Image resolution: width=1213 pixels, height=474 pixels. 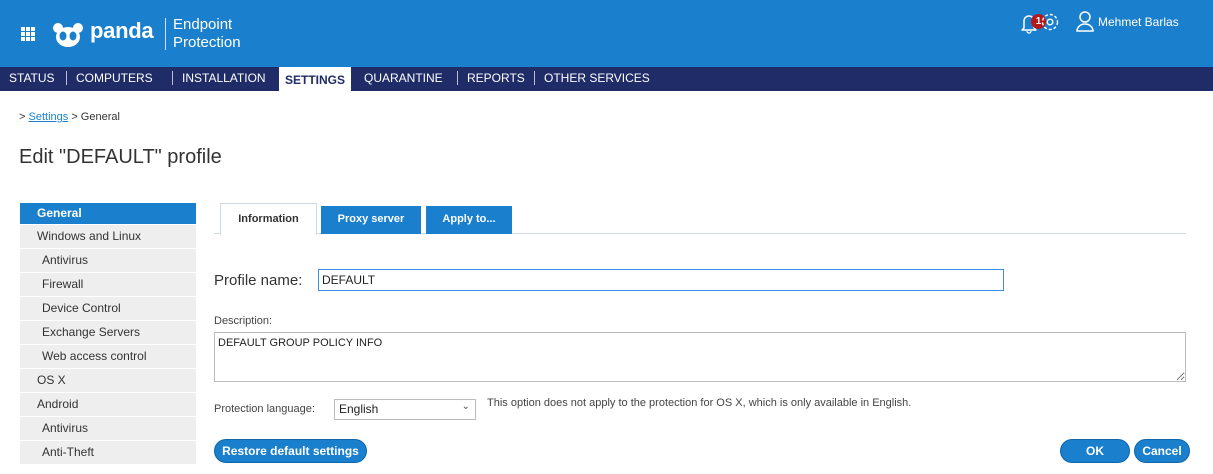 What do you see at coordinates (49, 117) in the screenshot?
I see `breadcrumb-link-settings: Settings` at bounding box center [49, 117].